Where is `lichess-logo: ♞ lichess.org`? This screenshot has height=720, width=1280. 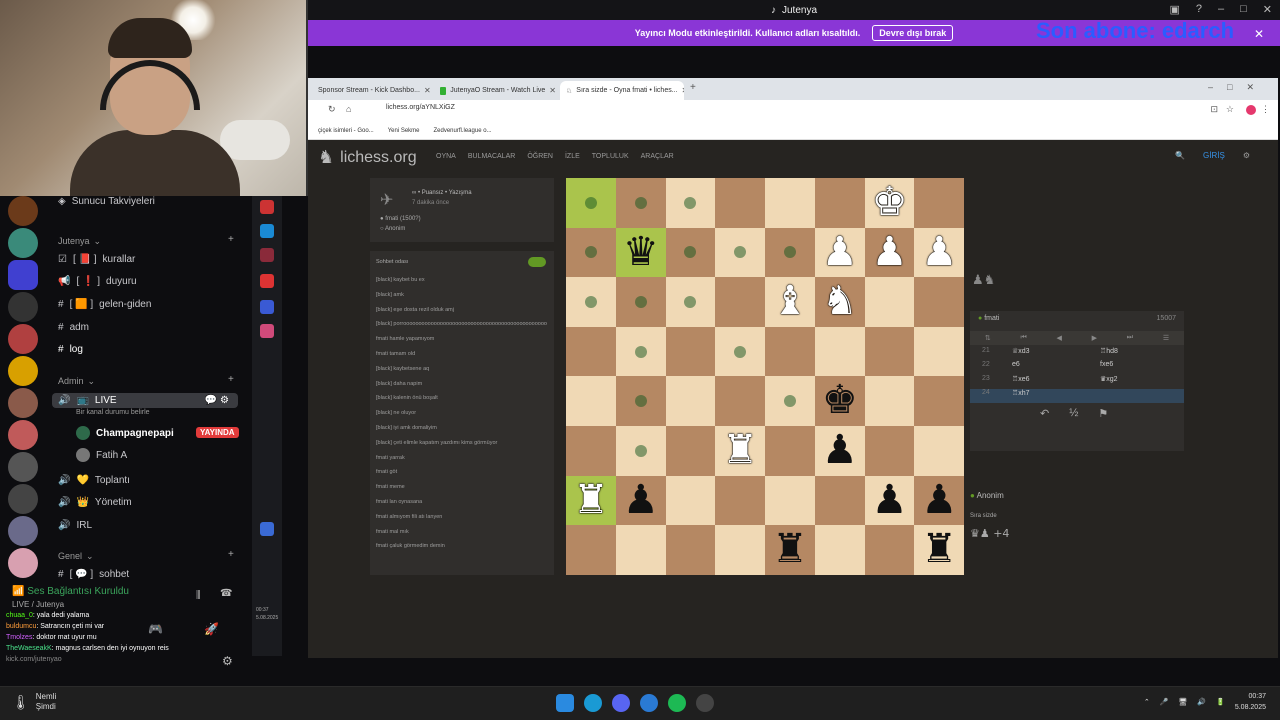 lichess-logo: ♞ lichess.org is located at coordinates (367, 157).